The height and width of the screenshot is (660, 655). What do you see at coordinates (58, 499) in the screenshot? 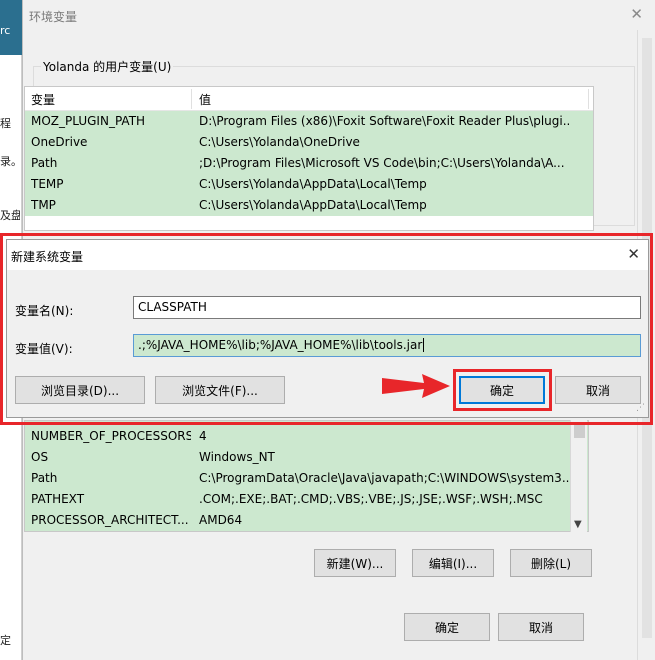
I see `variable-name: PATHEXT` at bounding box center [58, 499].